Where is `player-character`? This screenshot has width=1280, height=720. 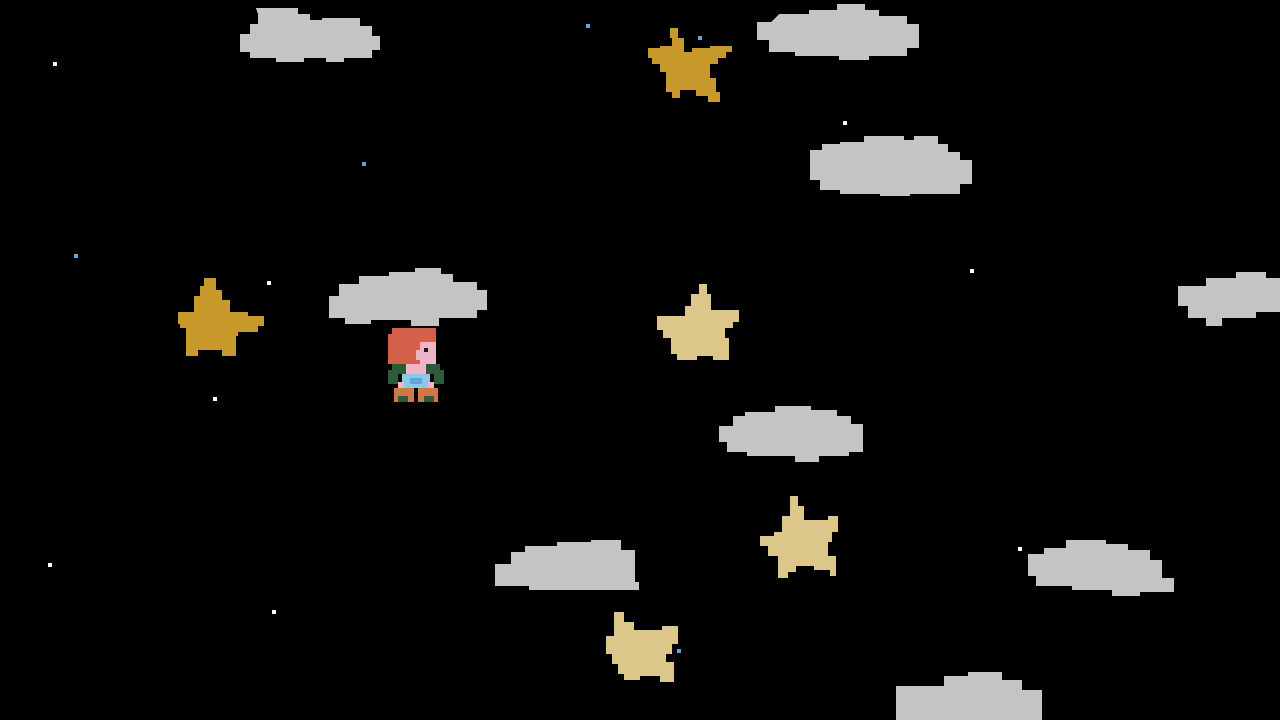
player-character is located at coordinates (416, 366).